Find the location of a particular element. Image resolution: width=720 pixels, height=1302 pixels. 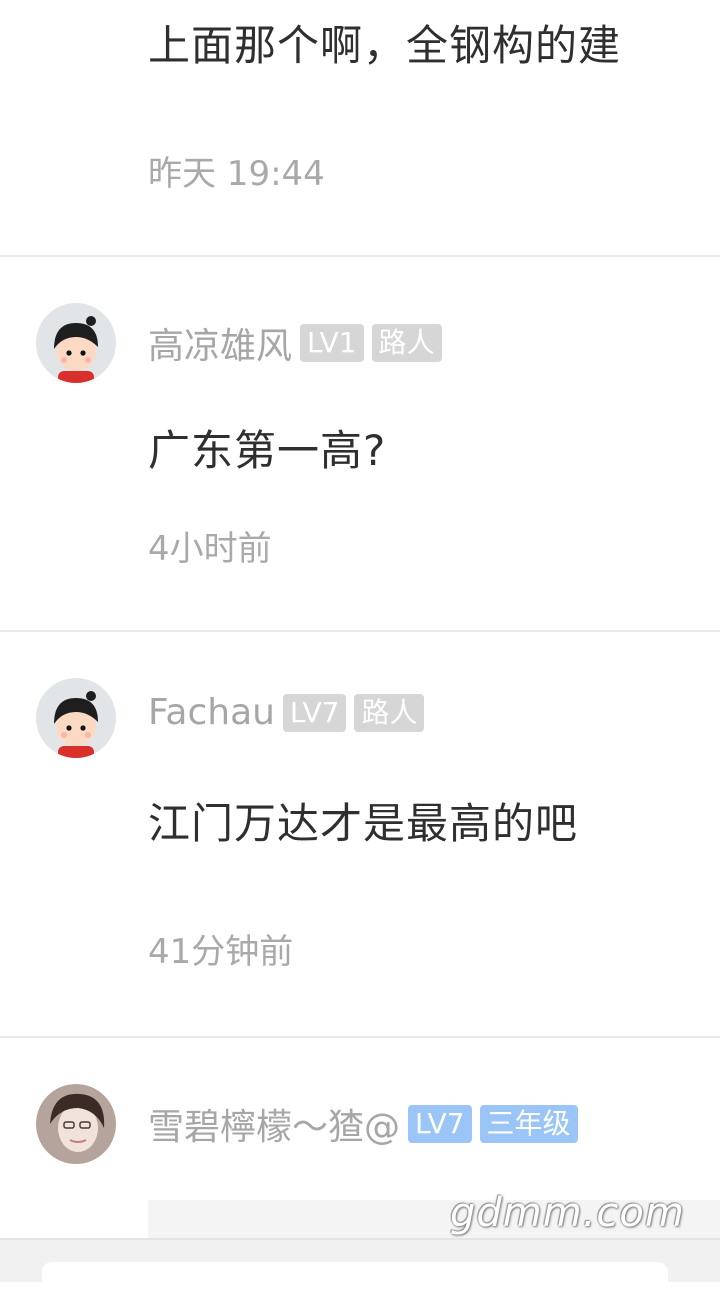

photo-avatar-icon is located at coordinates (76, 1124).